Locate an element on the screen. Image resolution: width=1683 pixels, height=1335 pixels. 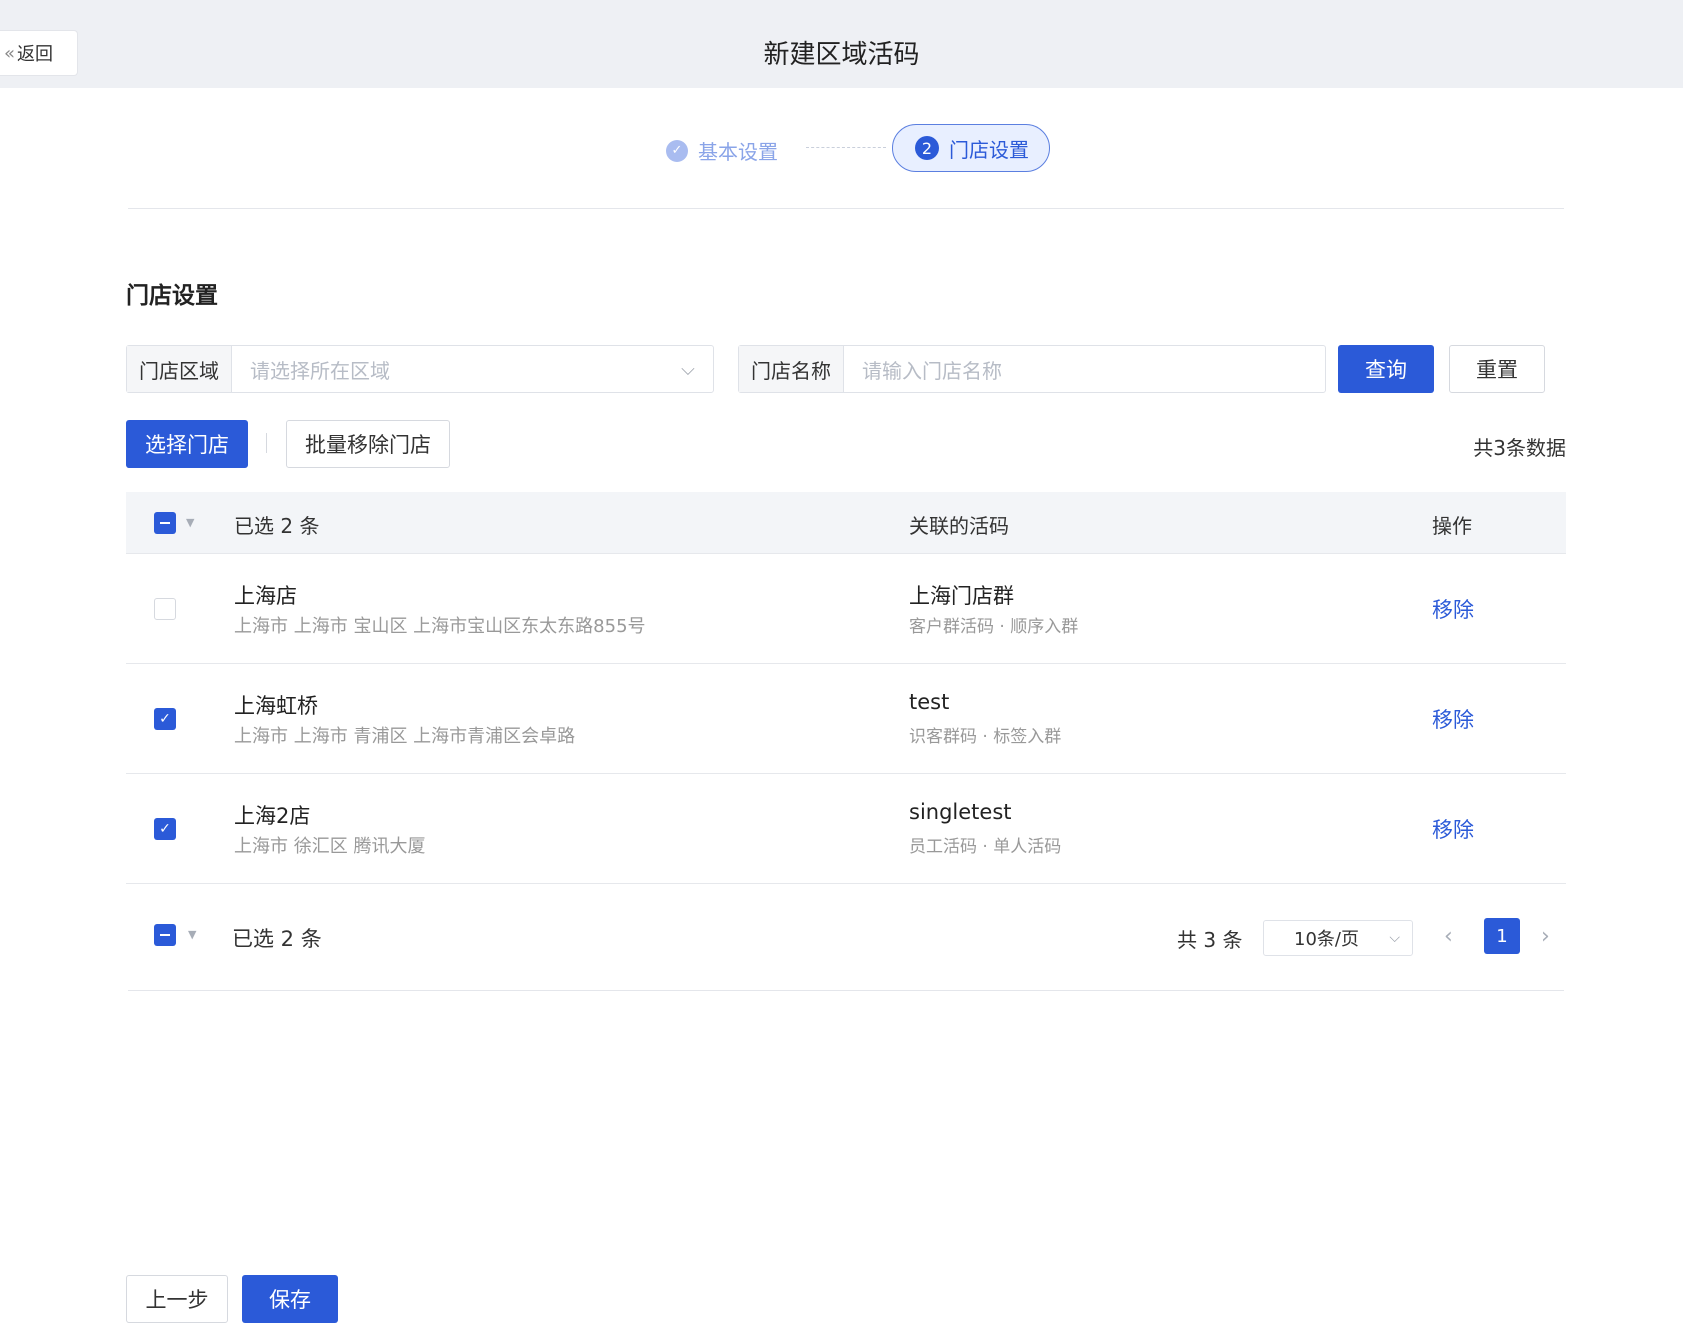
step-label: 基本设置 is located at coordinates (738, 152).